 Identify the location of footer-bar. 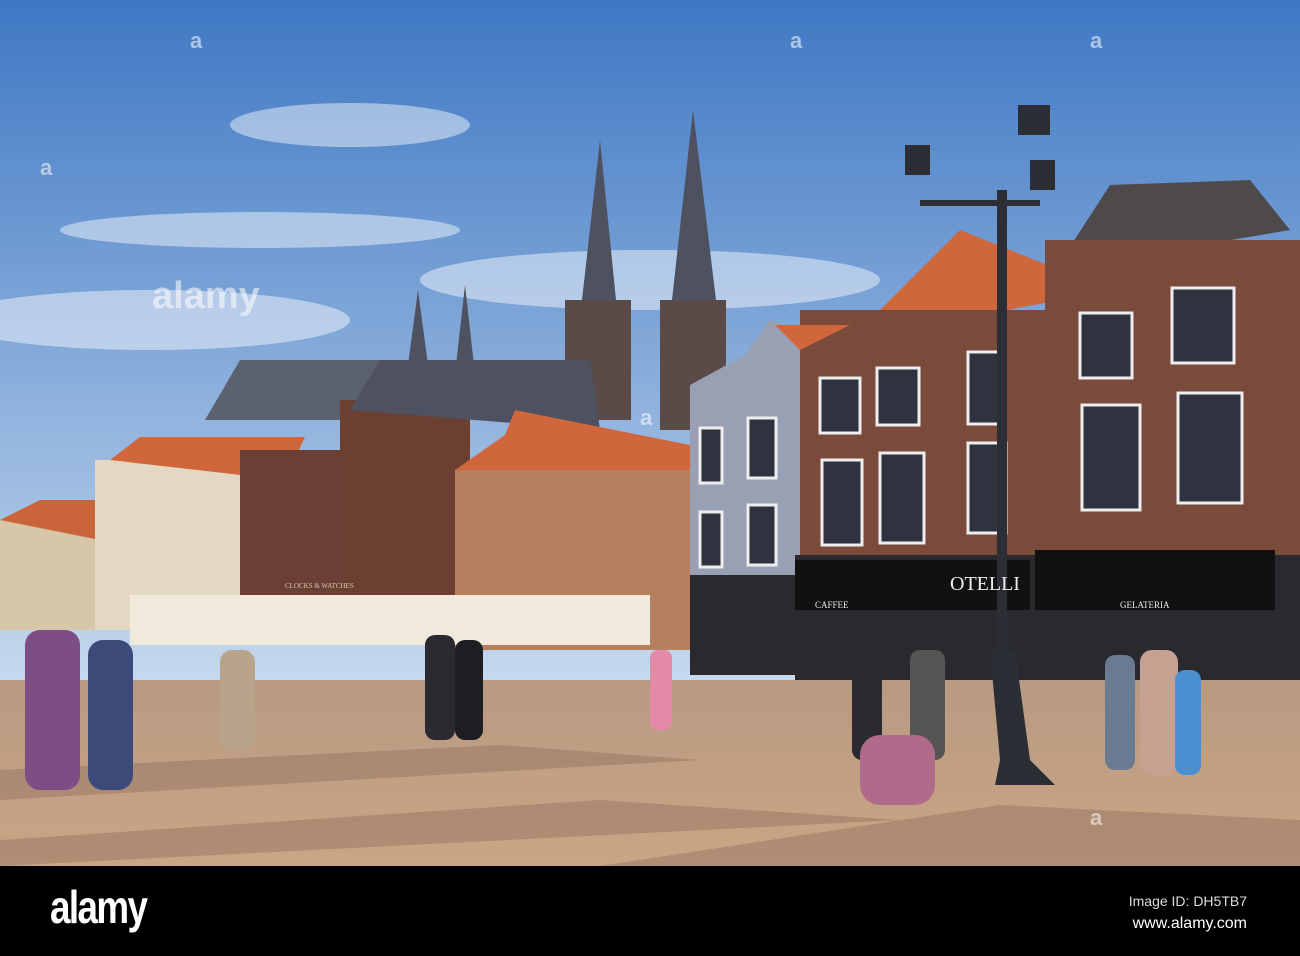
(650, 911).